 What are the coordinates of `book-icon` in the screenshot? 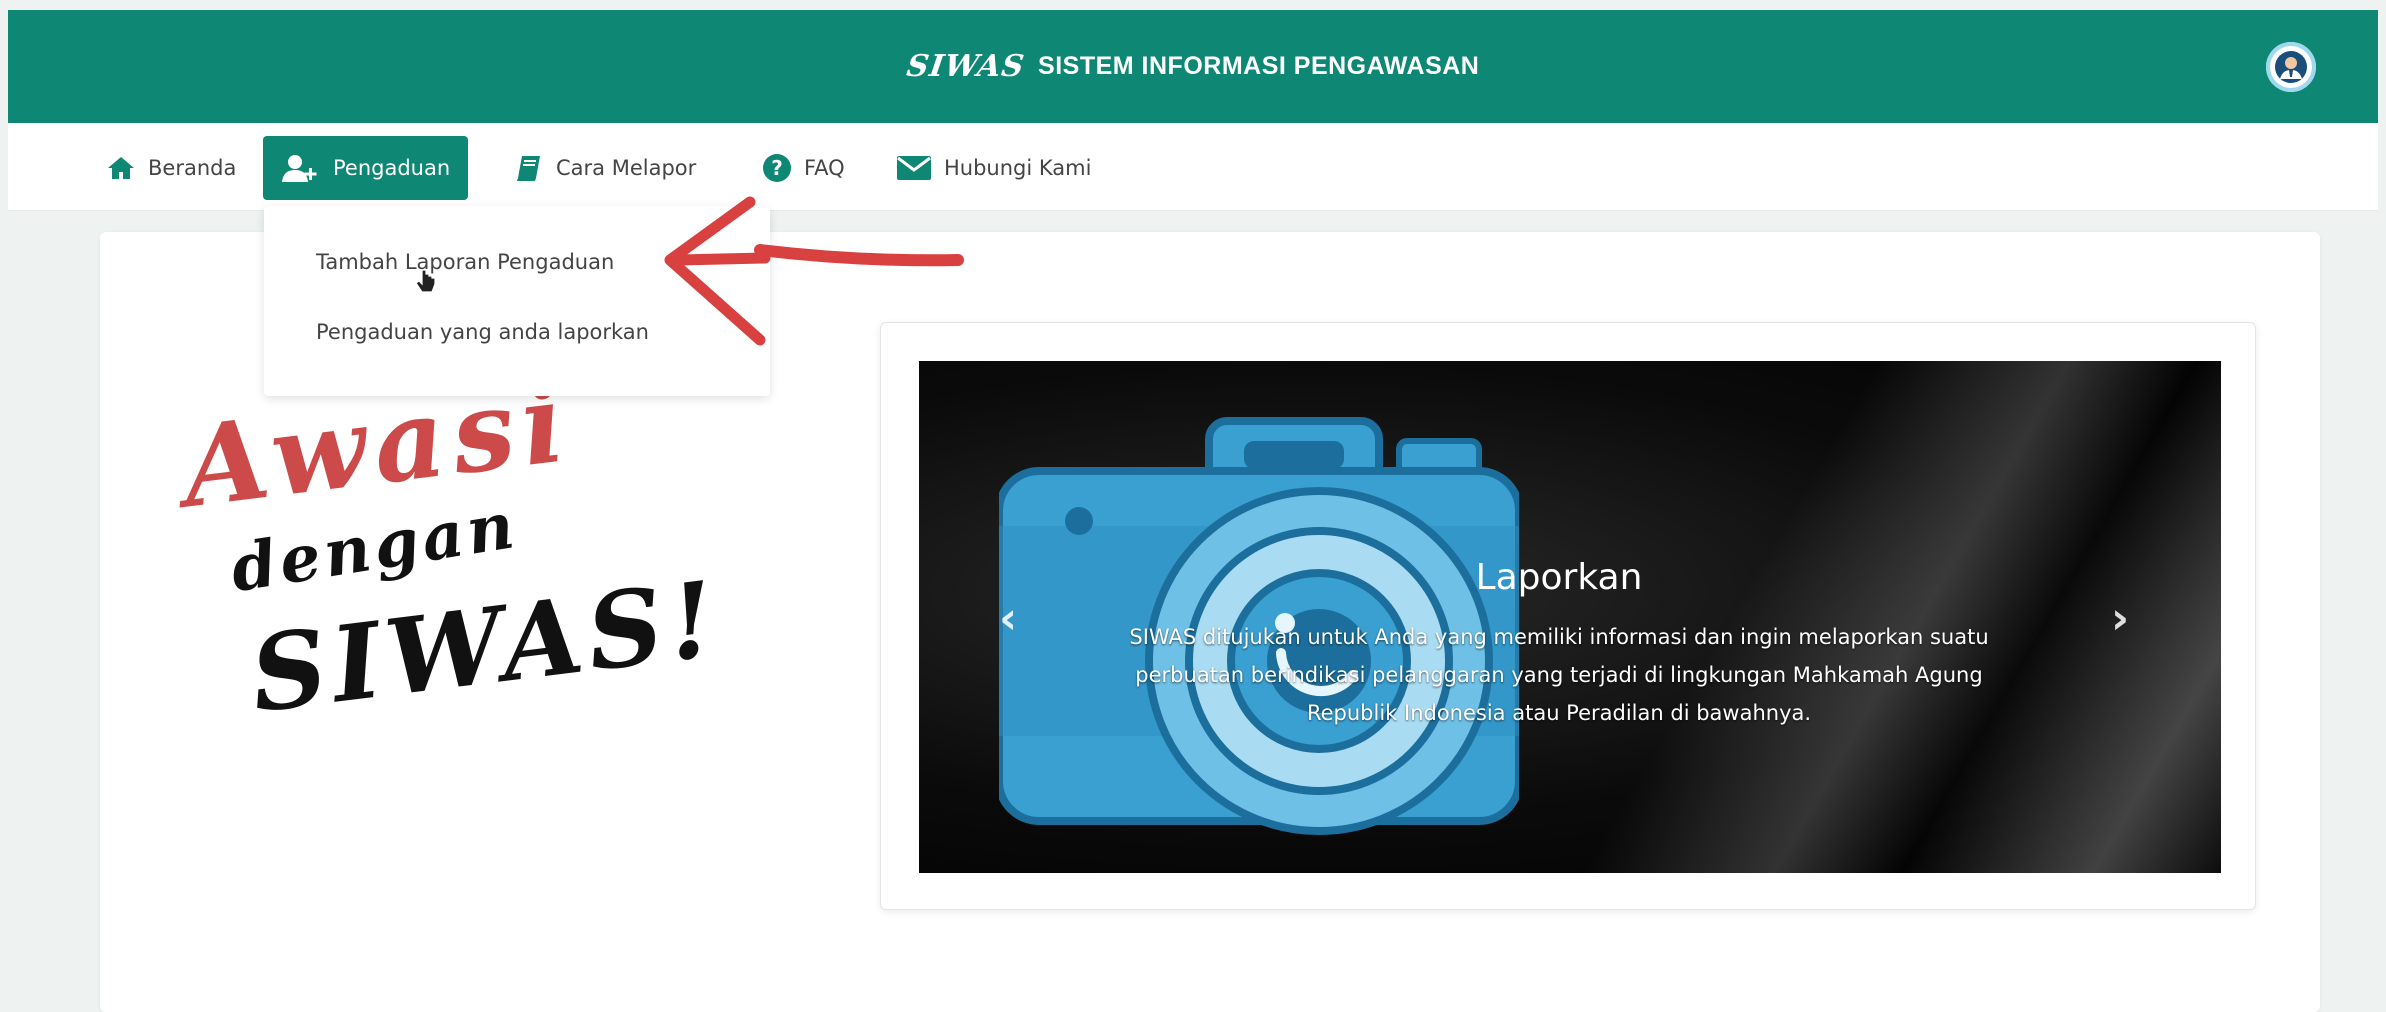 It's located at (528, 168).